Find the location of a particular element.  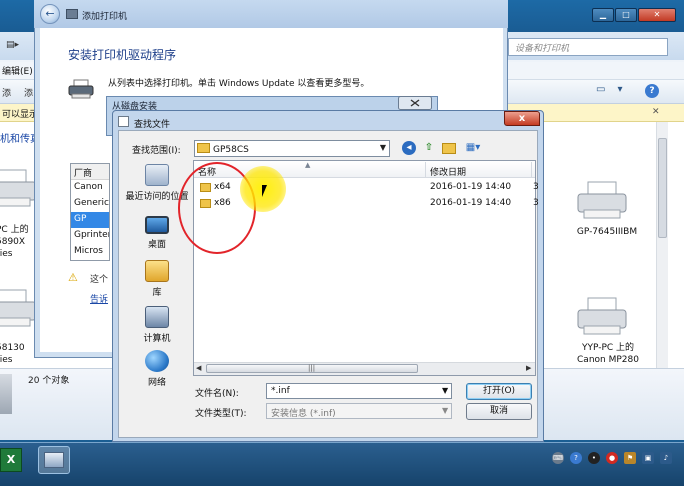

grip-icon: ||| is located at coordinates (312, 368).